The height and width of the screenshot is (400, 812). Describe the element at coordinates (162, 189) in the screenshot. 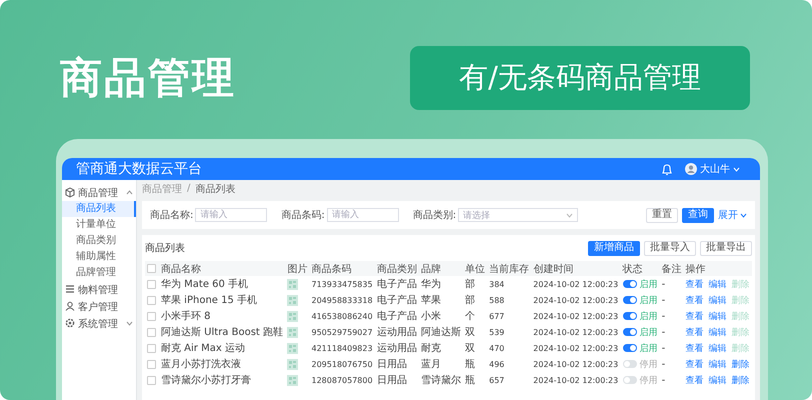

I see `breadcrumb-link: 商品管理` at that location.